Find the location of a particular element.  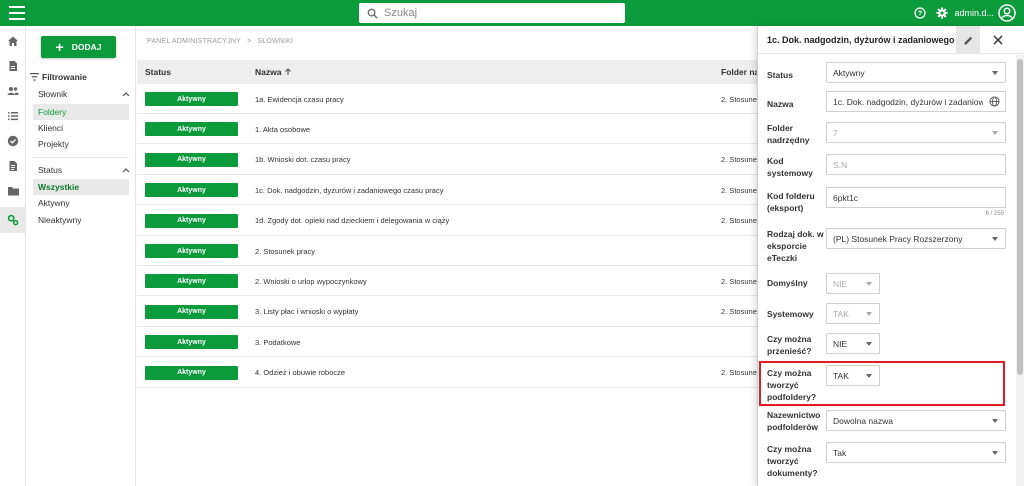

column-header-name: Nazwa is located at coordinates (273, 72).